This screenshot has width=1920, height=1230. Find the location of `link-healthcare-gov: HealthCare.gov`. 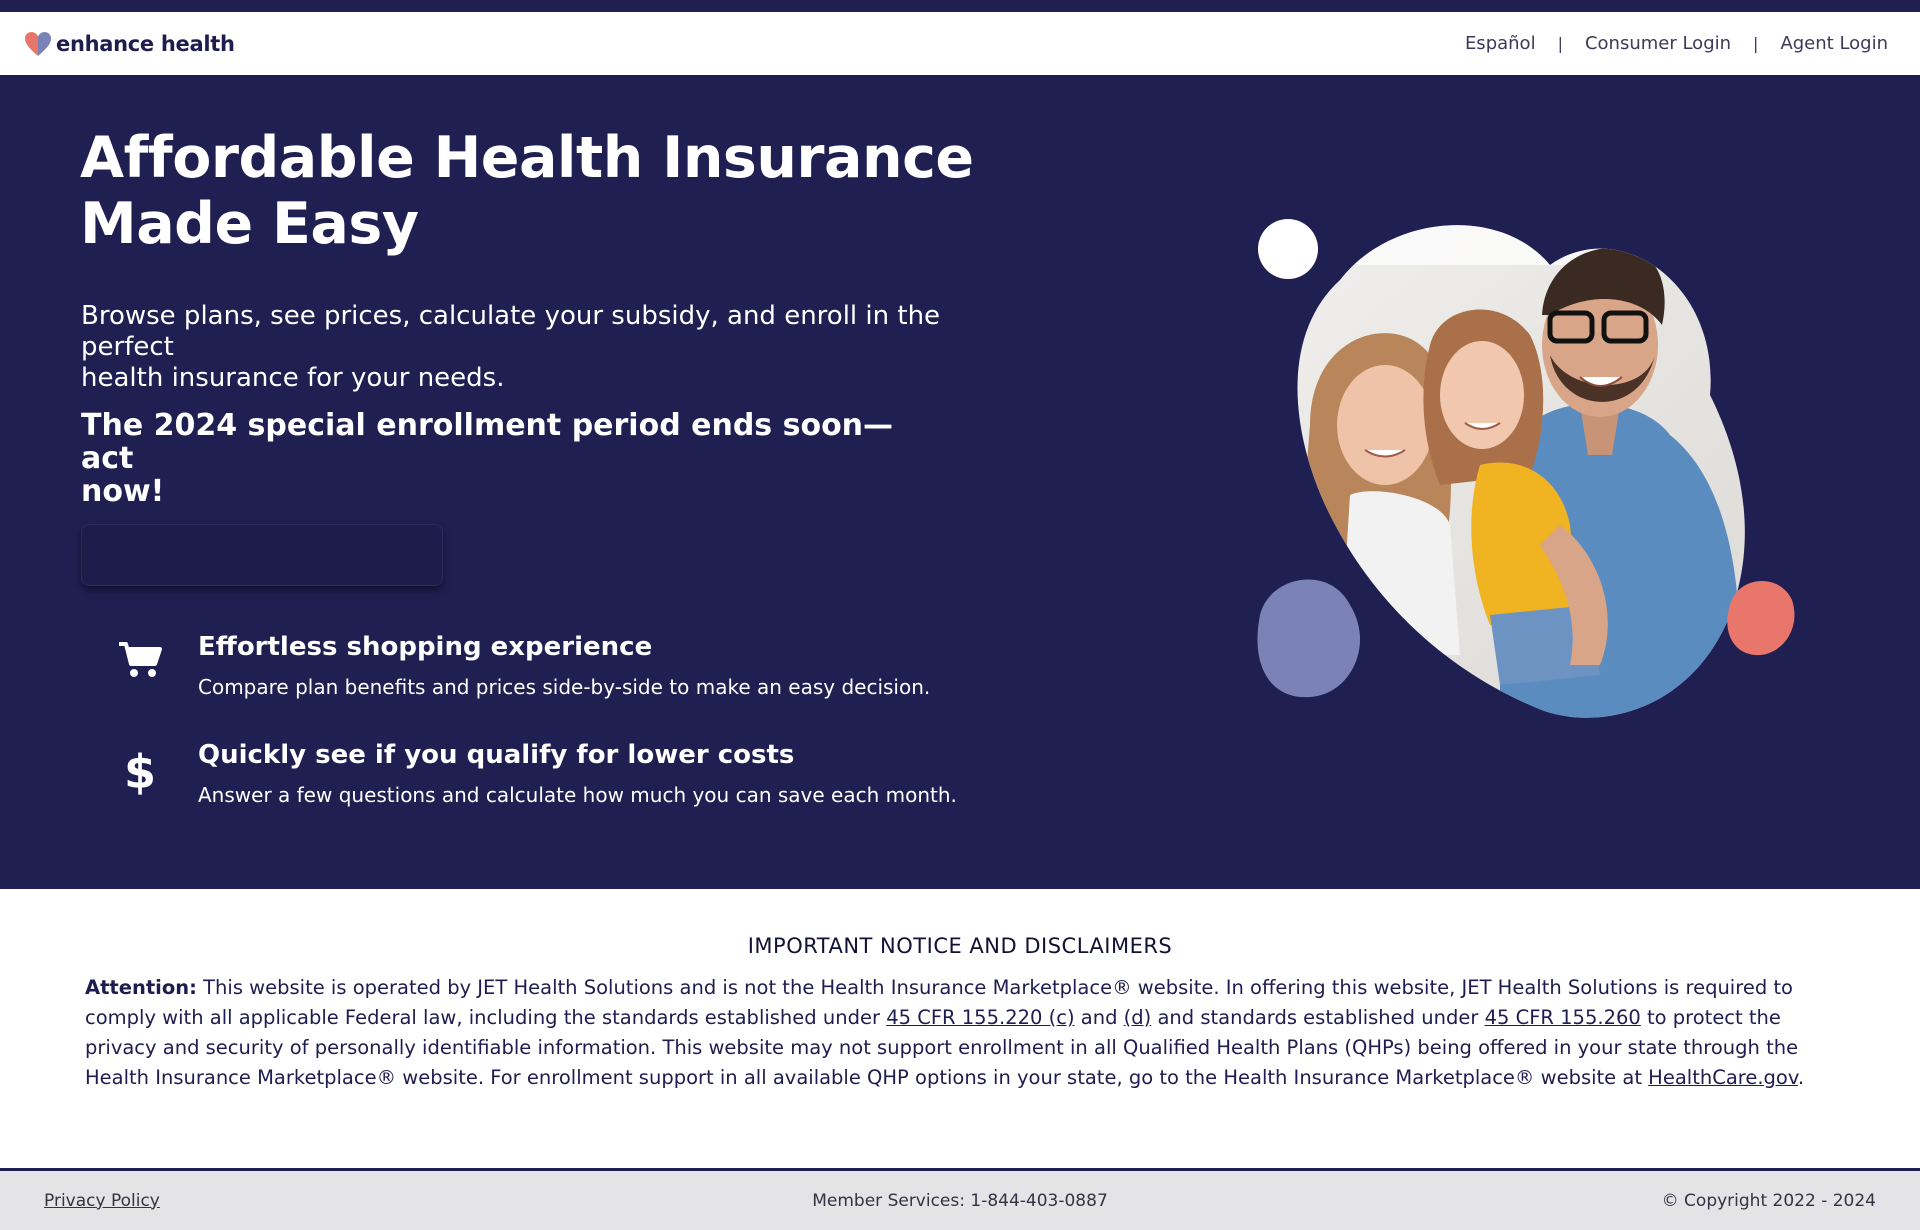

link-healthcare-gov: HealthCare.gov is located at coordinates (1723, 1077).